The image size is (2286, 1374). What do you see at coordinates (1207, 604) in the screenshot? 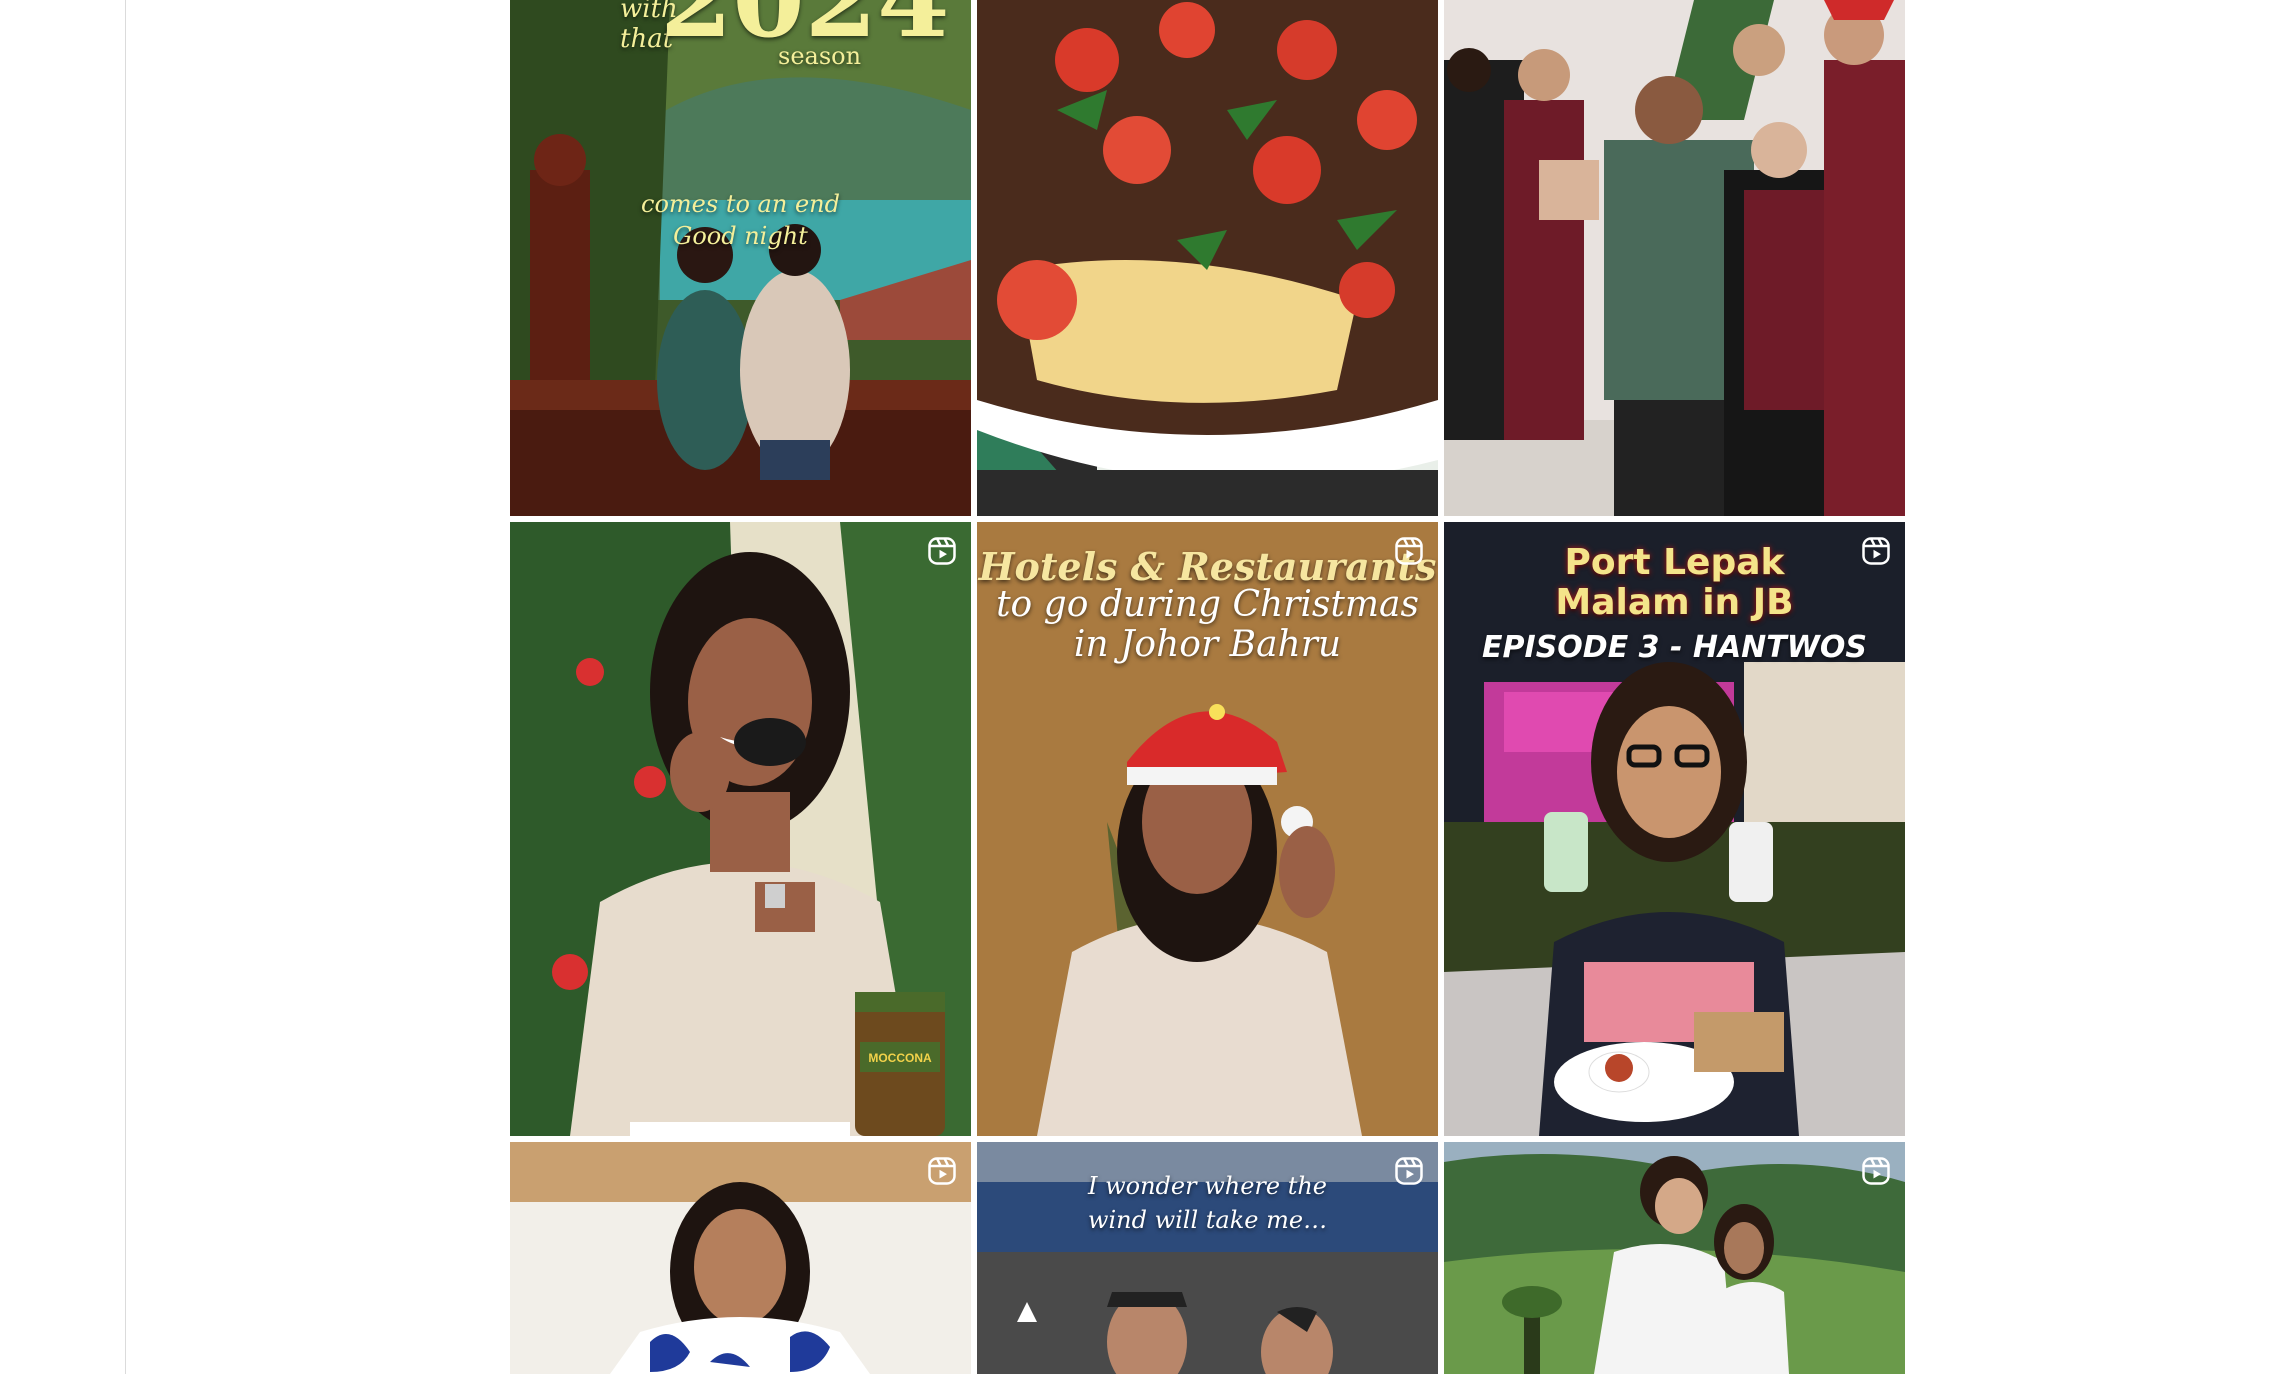
I see `reel-title-line-2: to go during Christmas` at bounding box center [1207, 604].